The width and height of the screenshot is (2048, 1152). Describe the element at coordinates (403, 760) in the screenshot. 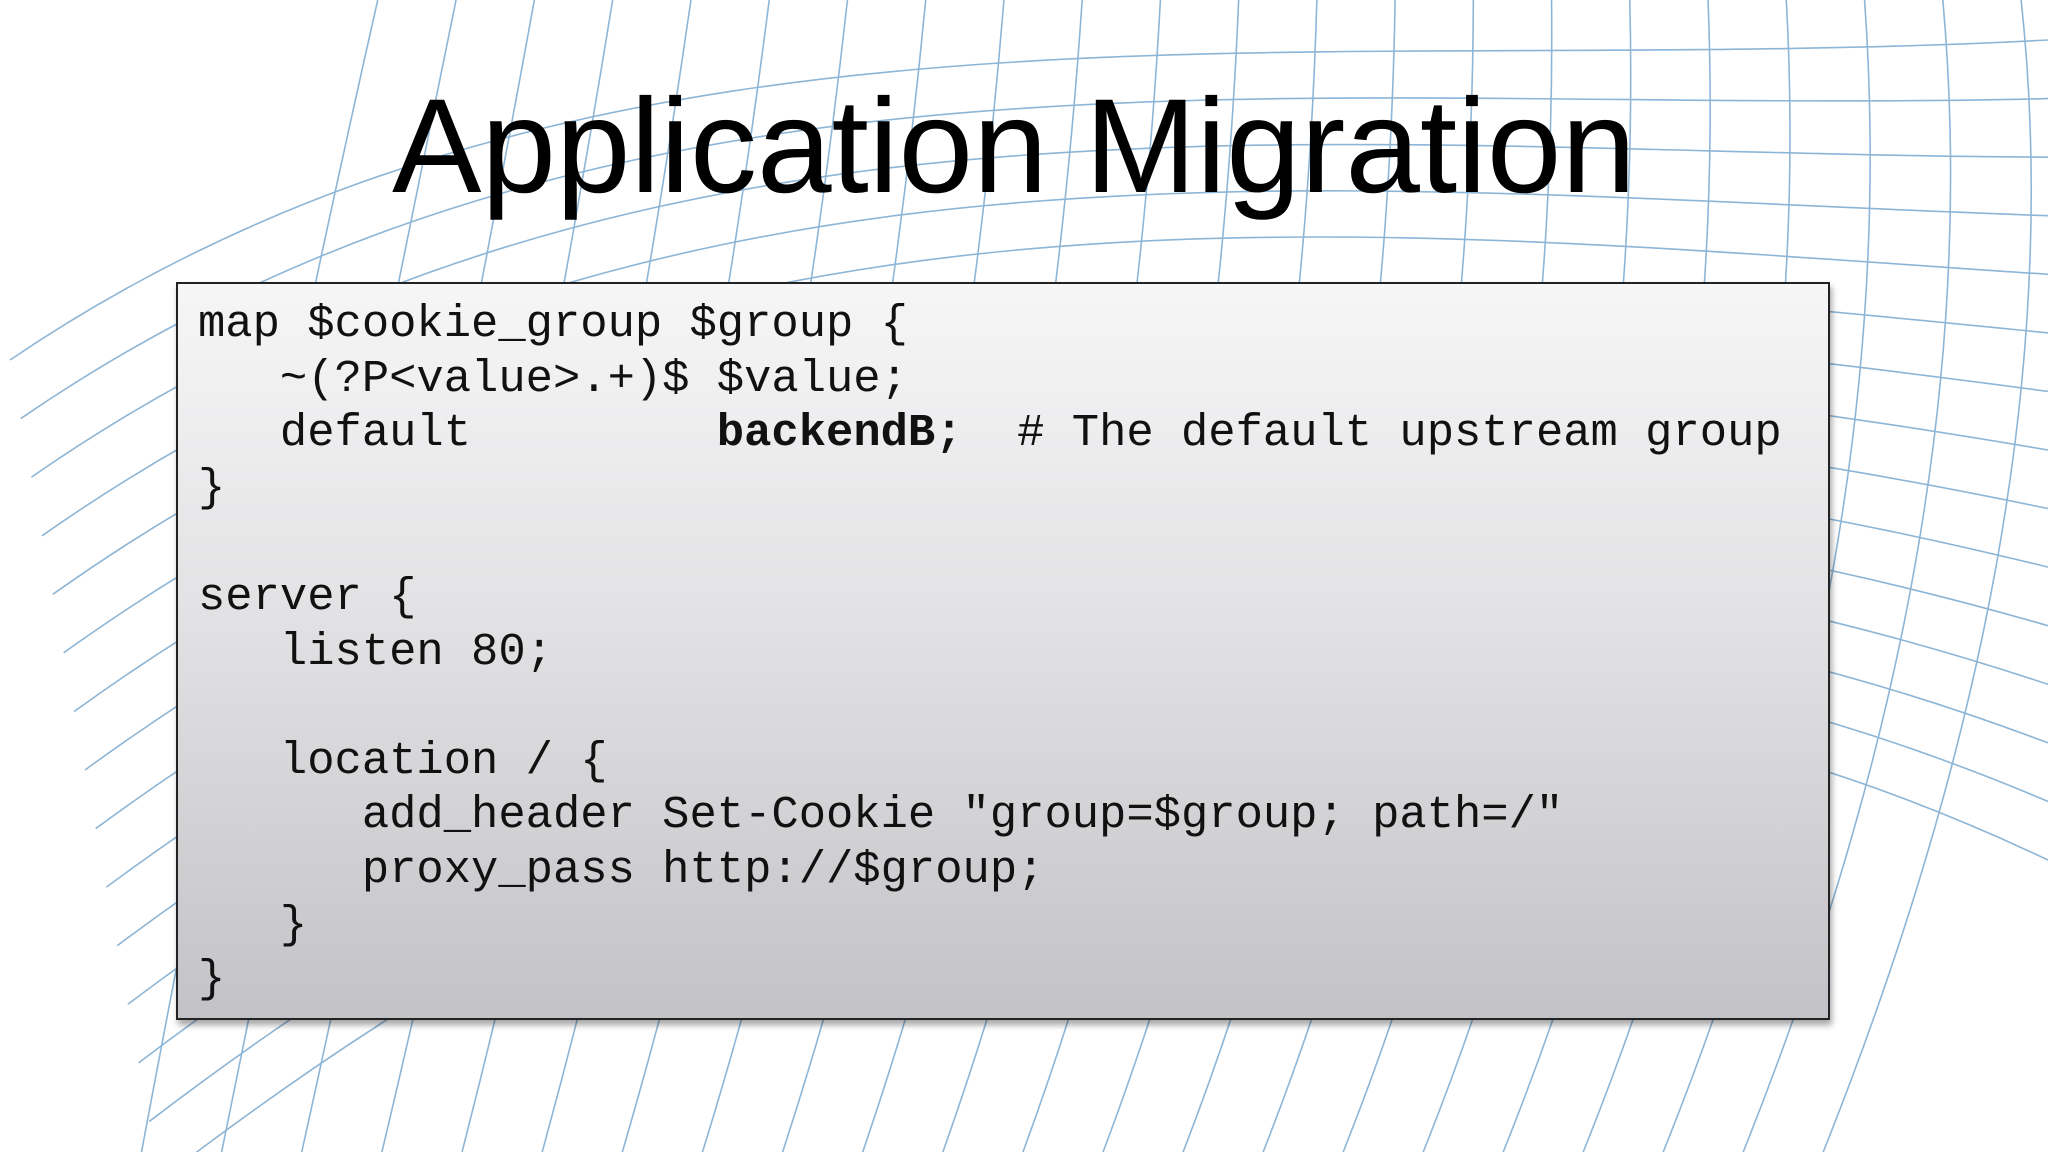

I see `code-segment: location / {` at that location.